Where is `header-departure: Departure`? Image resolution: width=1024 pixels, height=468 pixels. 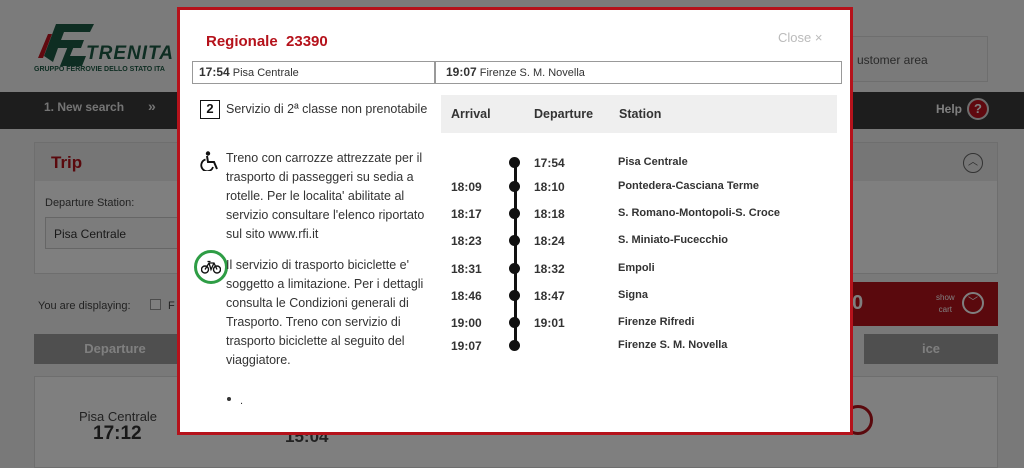
header-departure: Departure is located at coordinates (564, 114).